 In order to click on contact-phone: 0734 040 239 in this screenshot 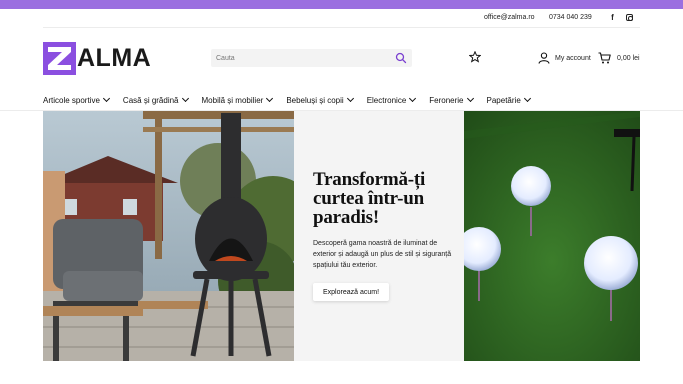, I will do `click(570, 17)`.